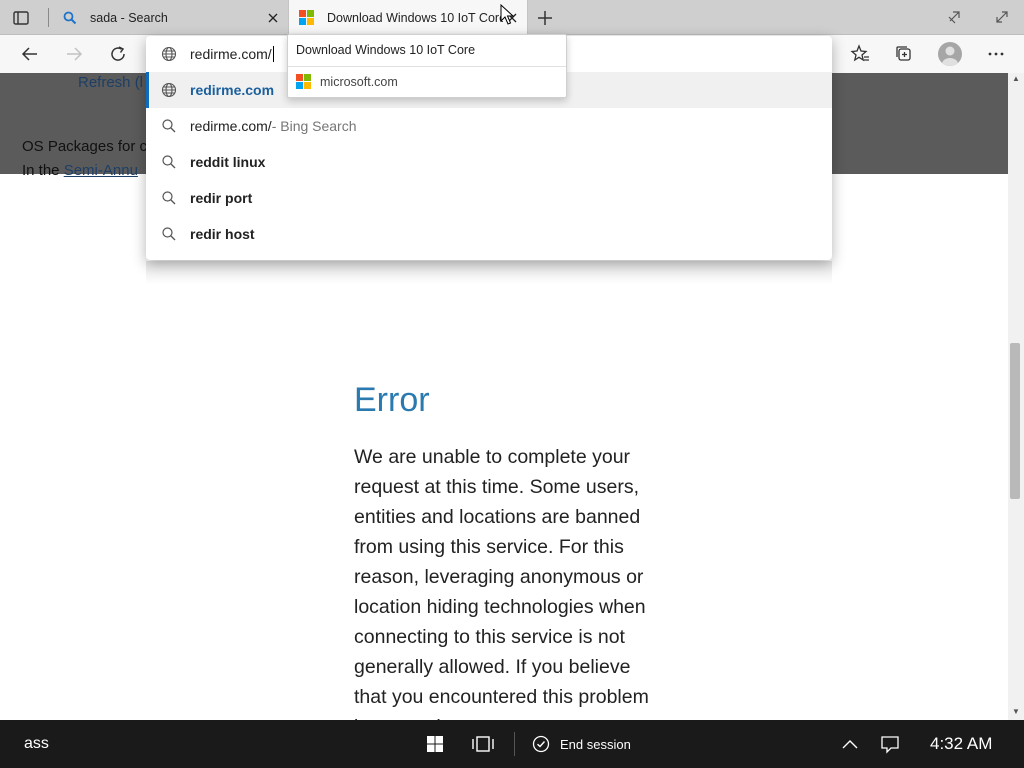 Image resolution: width=1024 pixels, height=768 pixels. I want to click on suggestion-text: redirme.com, so click(232, 90).